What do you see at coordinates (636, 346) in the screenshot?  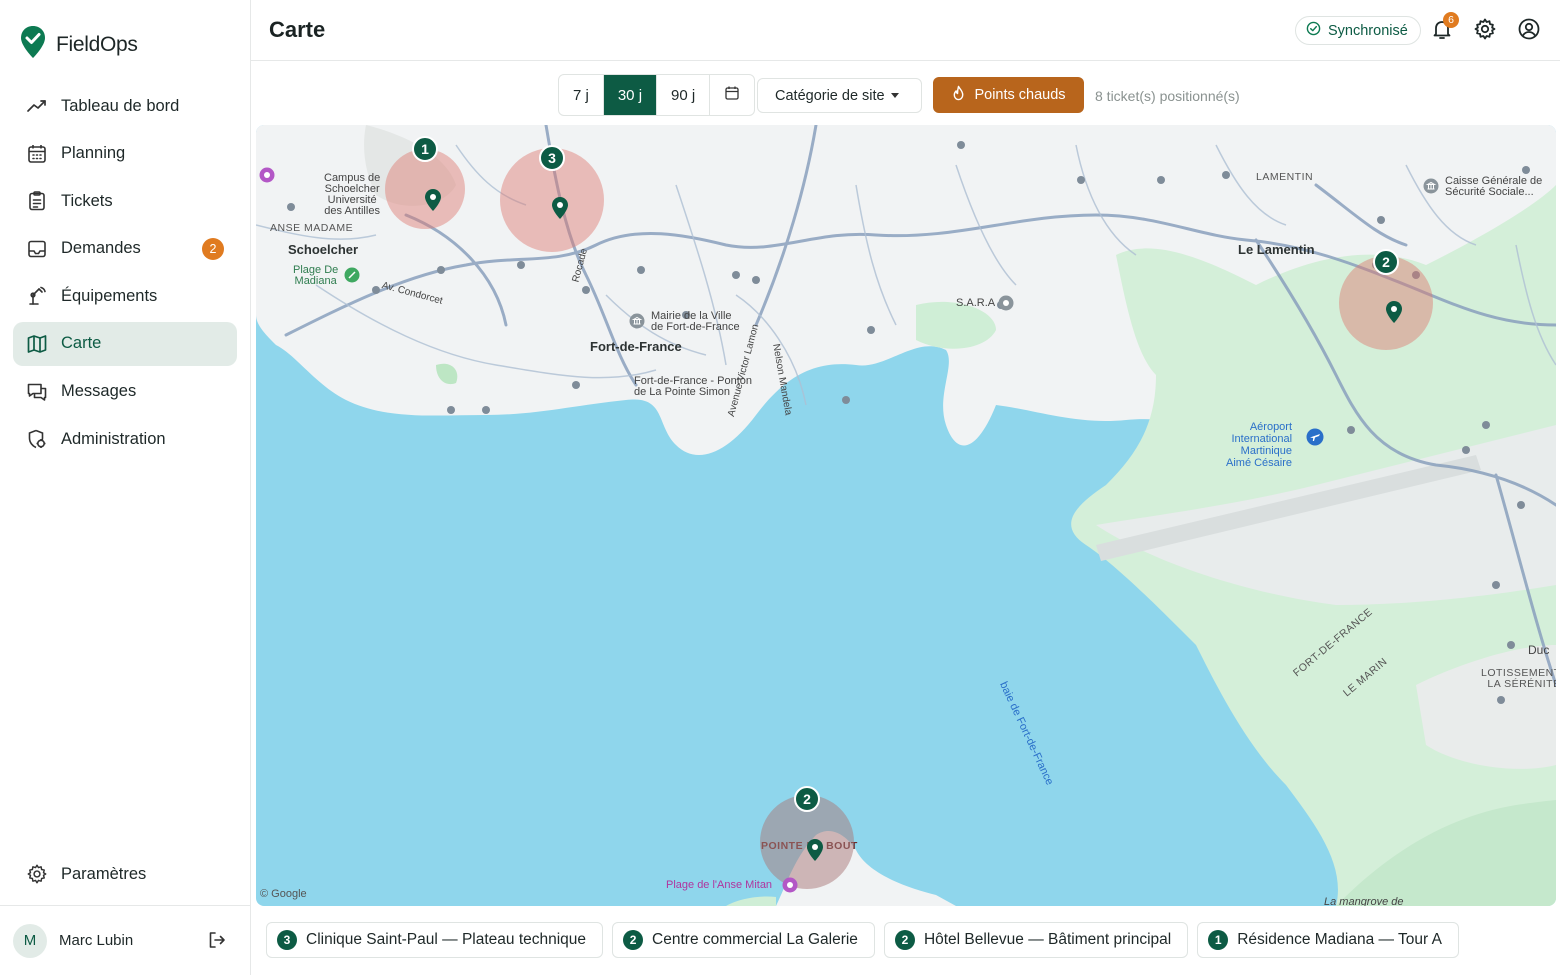 I see `map-label-fort-de-france: Fort-de-France` at bounding box center [636, 346].